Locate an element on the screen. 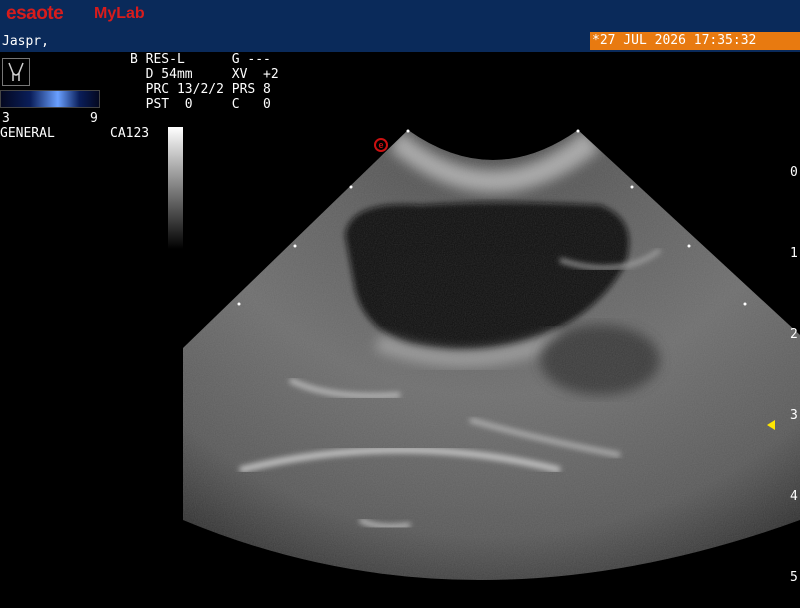 The width and height of the screenshot is (800, 608). probe-orientation-icon: e is located at coordinates (381, 145).